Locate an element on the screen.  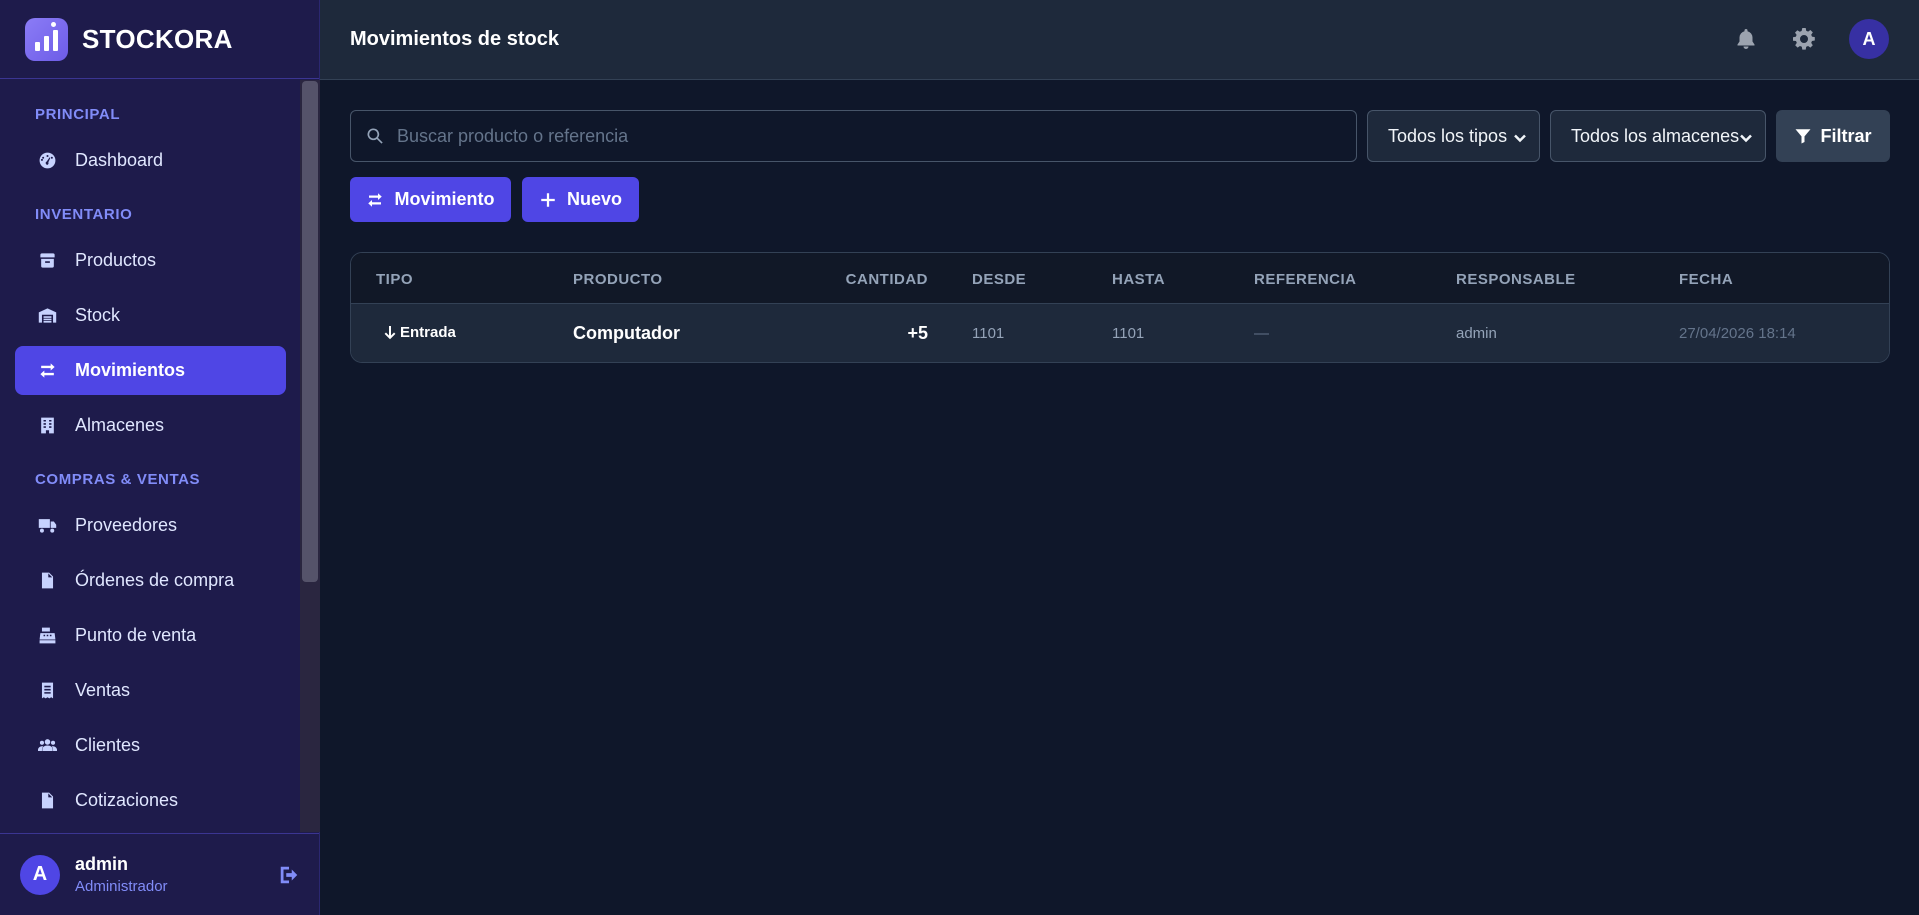
search-icon is located at coordinates (375, 136).